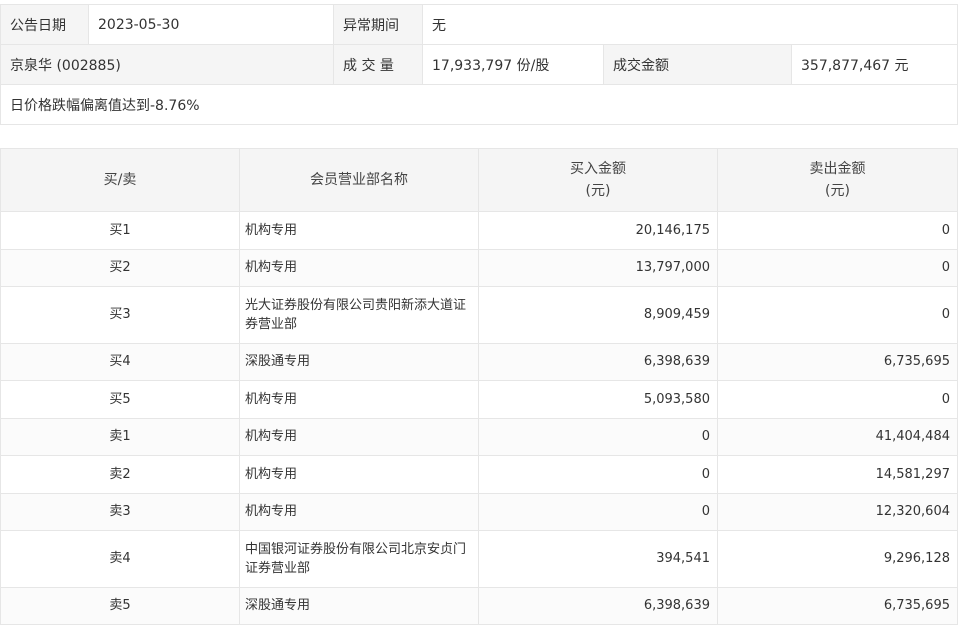  Describe the element at coordinates (120, 559) in the screenshot. I see `row-side: 卖4` at that location.